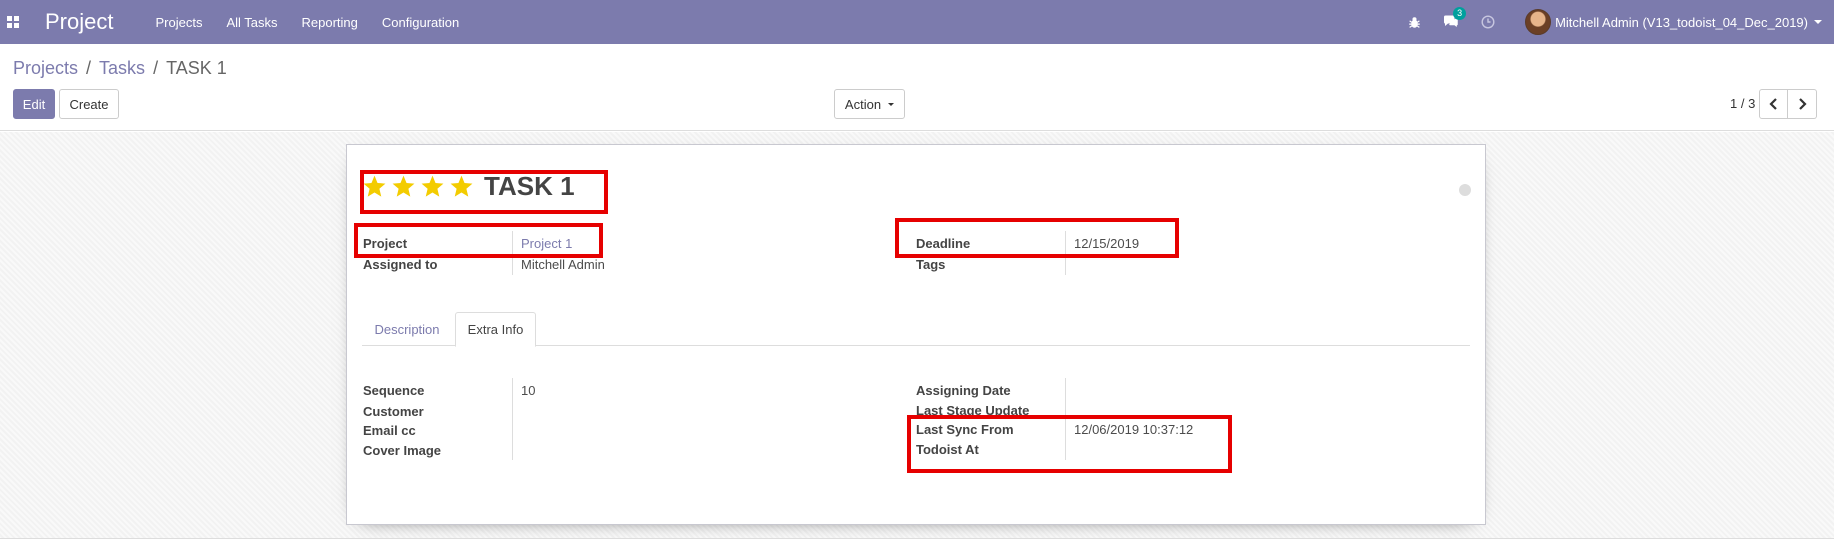  Describe the element at coordinates (1488, 22) in the screenshot. I see `clock-icon` at that location.